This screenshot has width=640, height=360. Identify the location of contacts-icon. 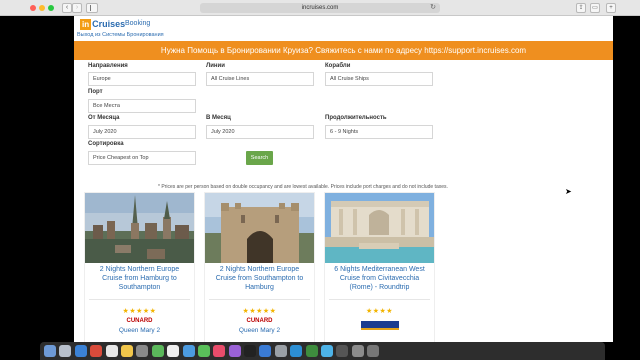
(142, 351).